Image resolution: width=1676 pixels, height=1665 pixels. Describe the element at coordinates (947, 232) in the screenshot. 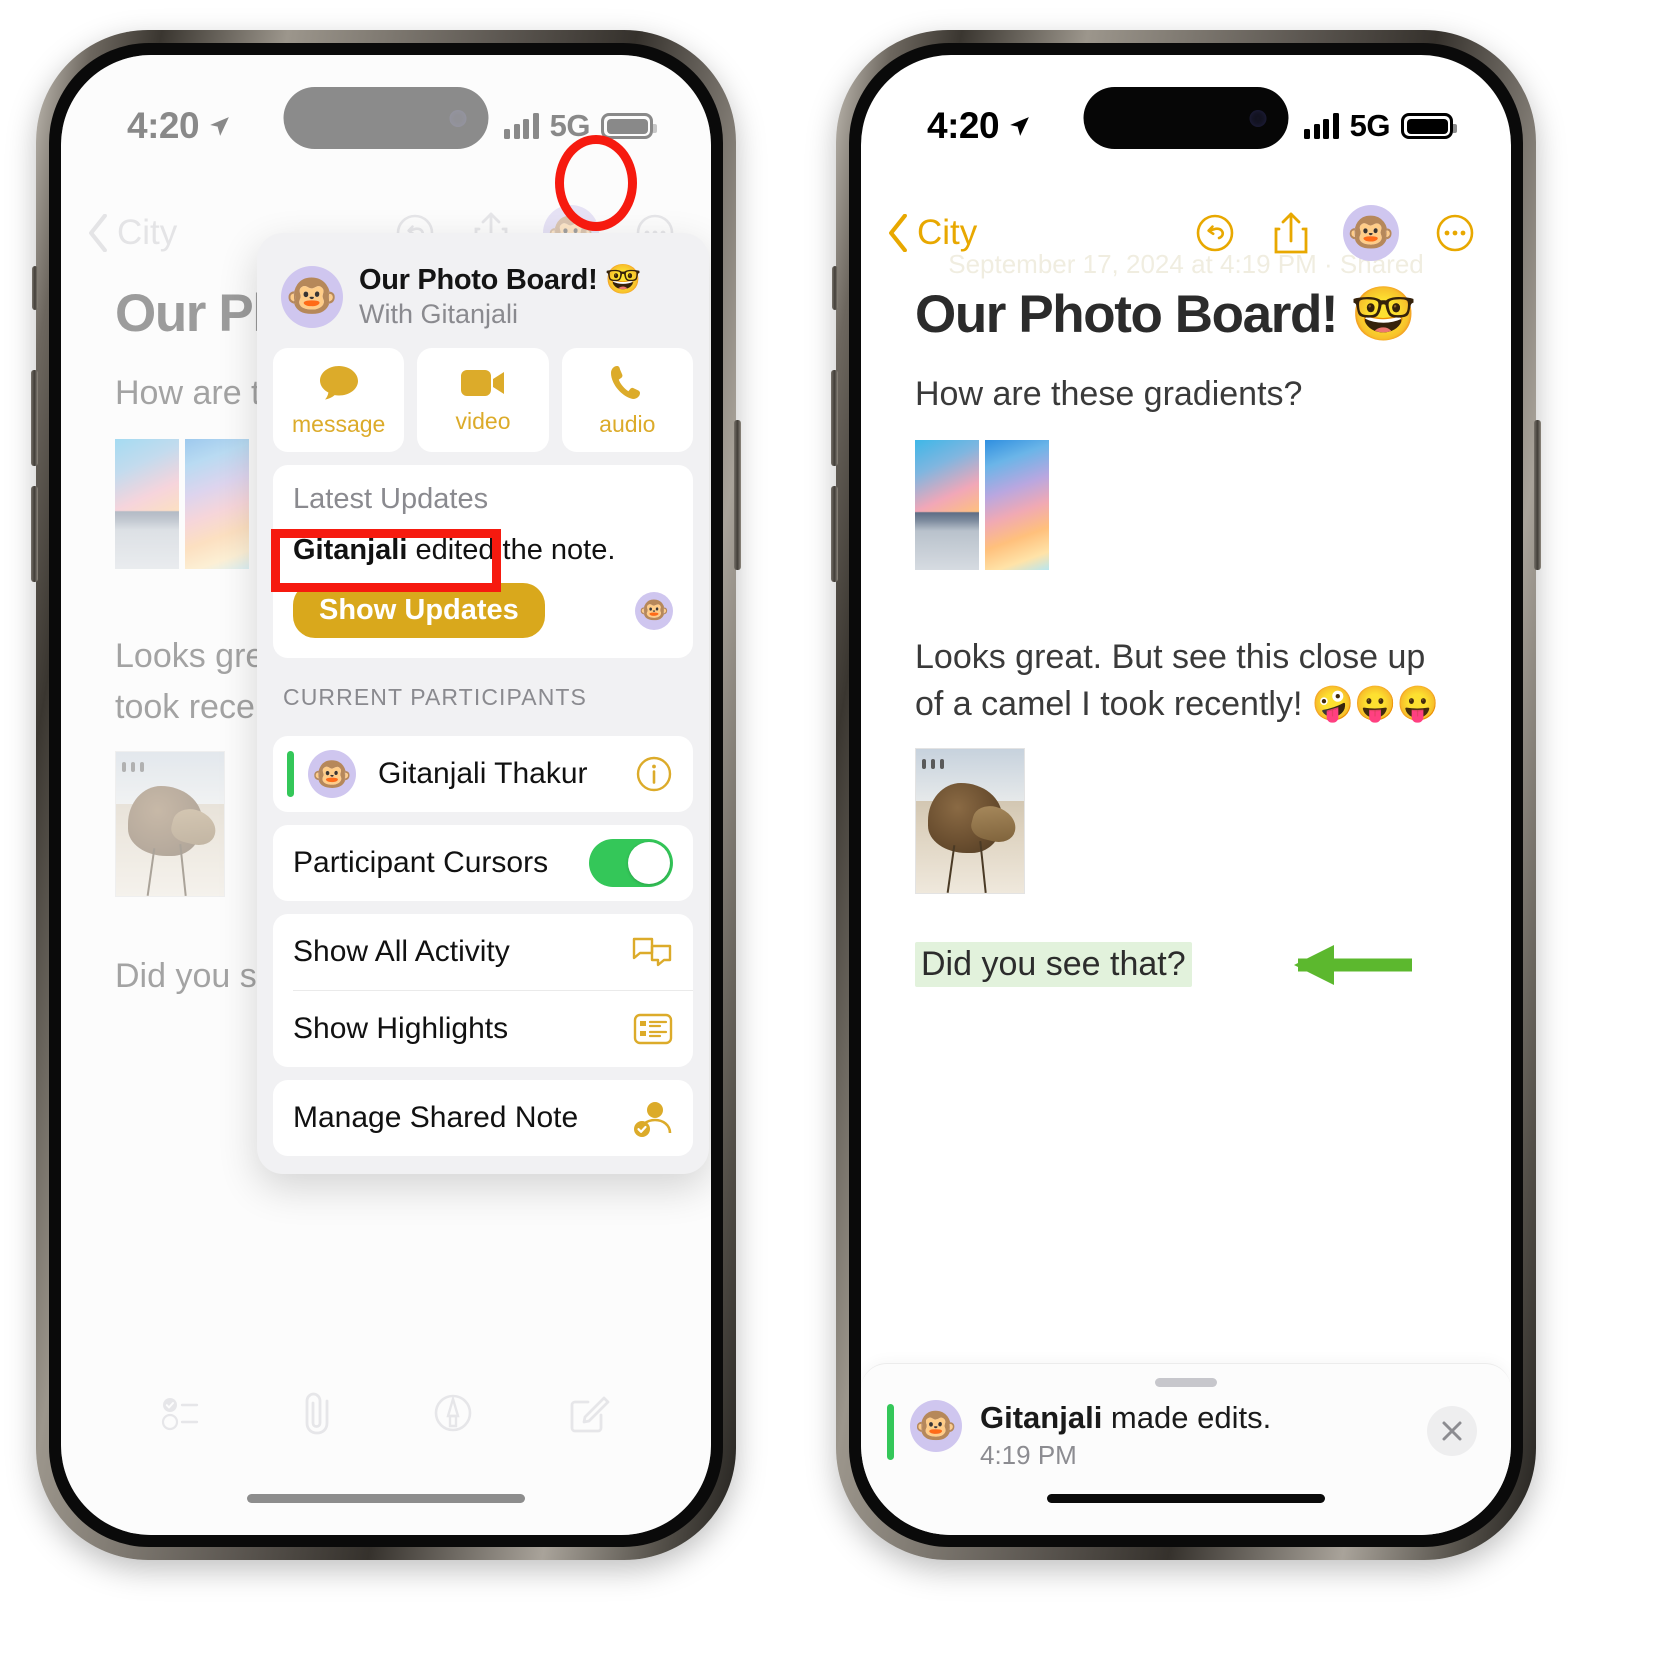

I see `back-label: City` at that location.